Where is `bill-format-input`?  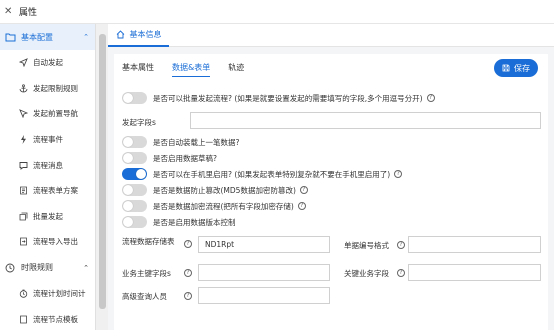
bill-format-input is located at coordinates (474, 244).